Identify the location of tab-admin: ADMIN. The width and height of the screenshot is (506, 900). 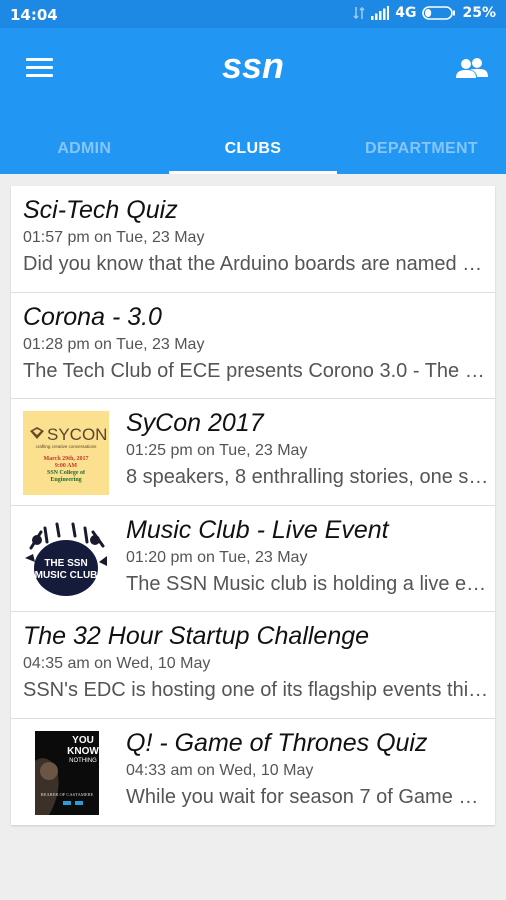
(84, 149).